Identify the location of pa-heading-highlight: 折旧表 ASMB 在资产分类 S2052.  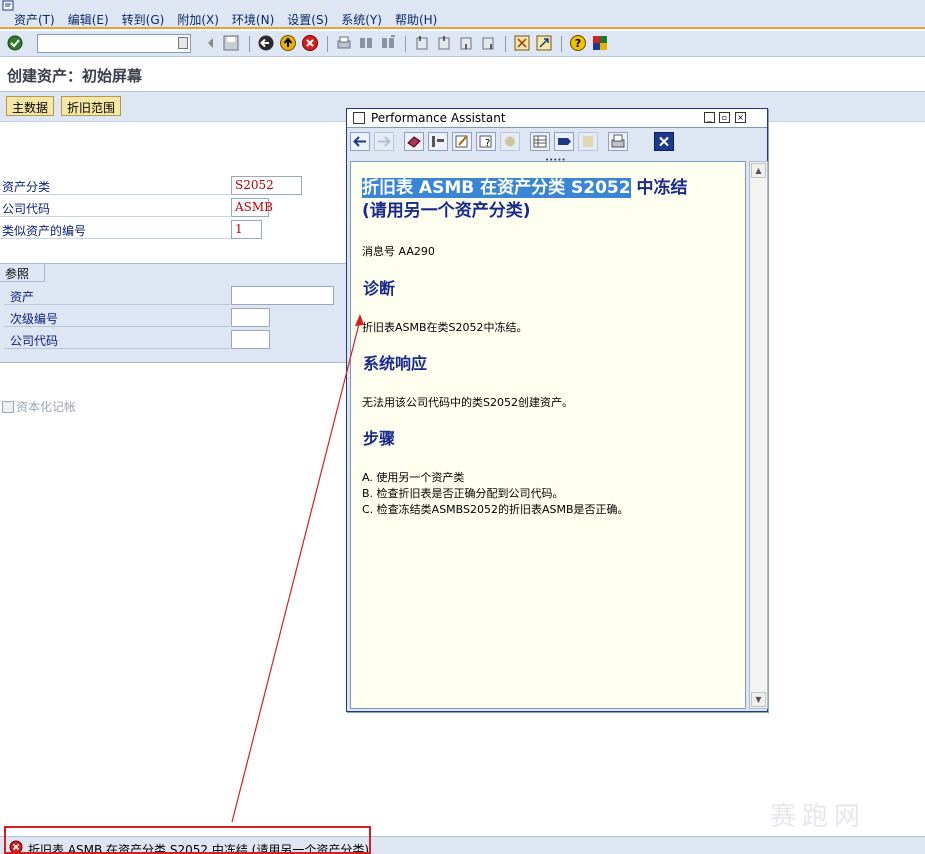
(496, 188).